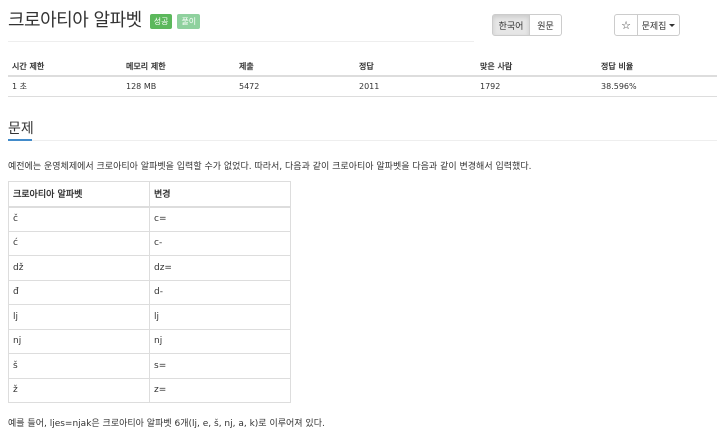 Image resolution: width=720 pixels, height=435 pixels. What do you see at coordinates (220, 366) in the screenshot?
I see `alphabet-replacement: s=` at bounding box center [220, 366].